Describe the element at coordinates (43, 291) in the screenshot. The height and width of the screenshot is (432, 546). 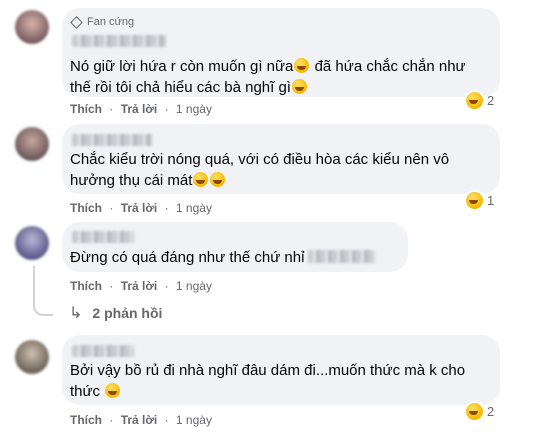
I see `thread-connector` at that location.